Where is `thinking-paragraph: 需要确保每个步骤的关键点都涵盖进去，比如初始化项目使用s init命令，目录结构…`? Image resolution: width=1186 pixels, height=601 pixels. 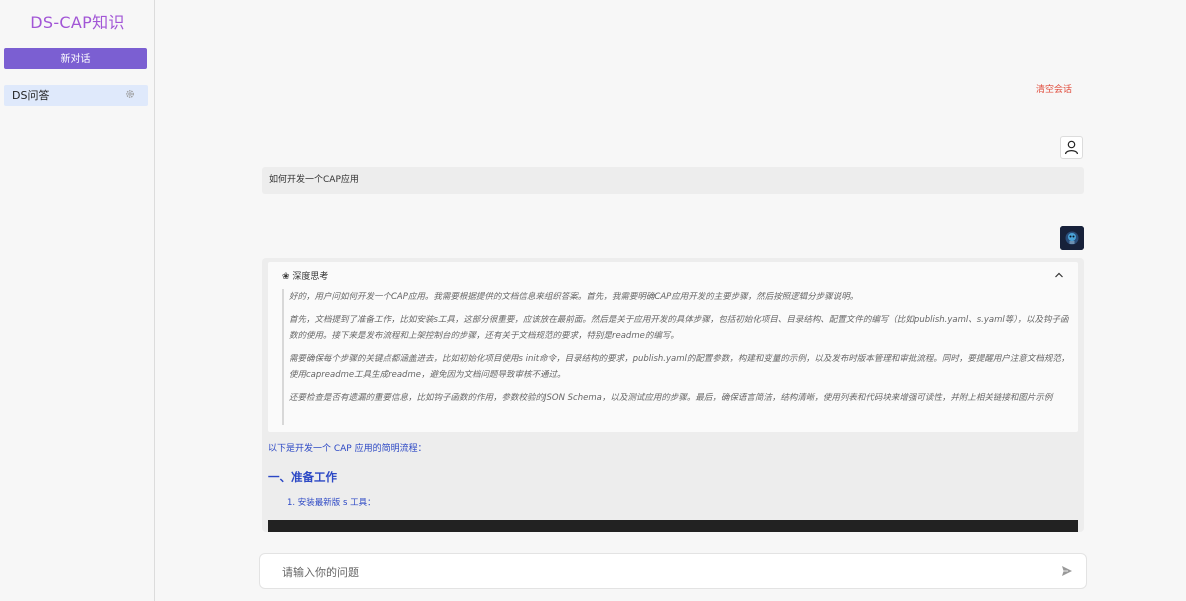 thinking-paragraph: 需要确保每个步骤的关键点都涵盖进去，比如初始化项目使用s init命令，目录结构… is located at coordinates (679, 367).